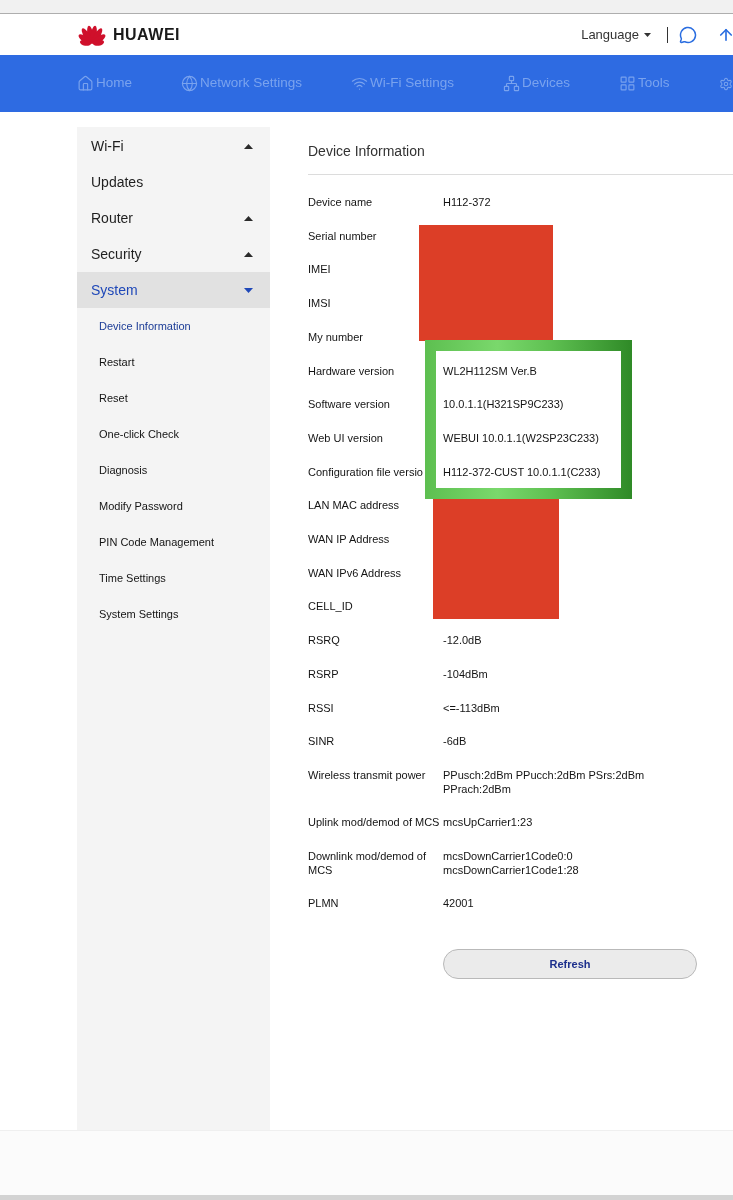  What do you see at coordinates (467, 202) in the screenshot?
I see `field-value: H112-372` at bounding box center [467, 202].